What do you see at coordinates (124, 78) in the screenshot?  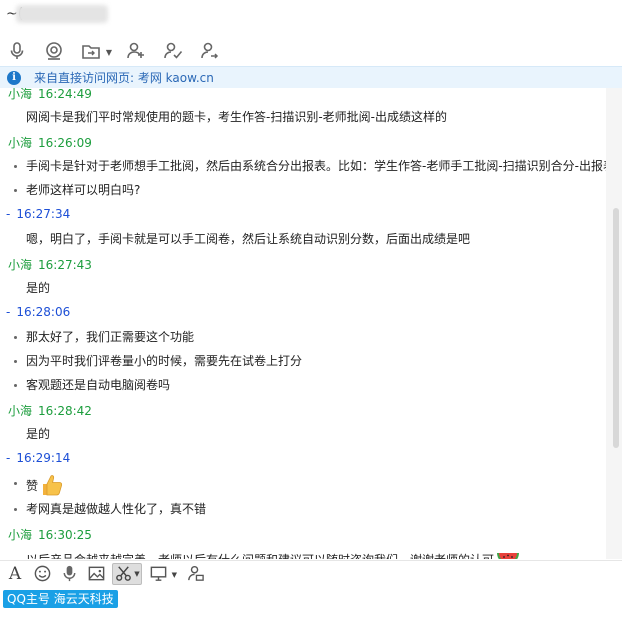 I see `notice-text: 来自直接访问网页: 考网 kaow.cn` at bounding box center [124, 78].